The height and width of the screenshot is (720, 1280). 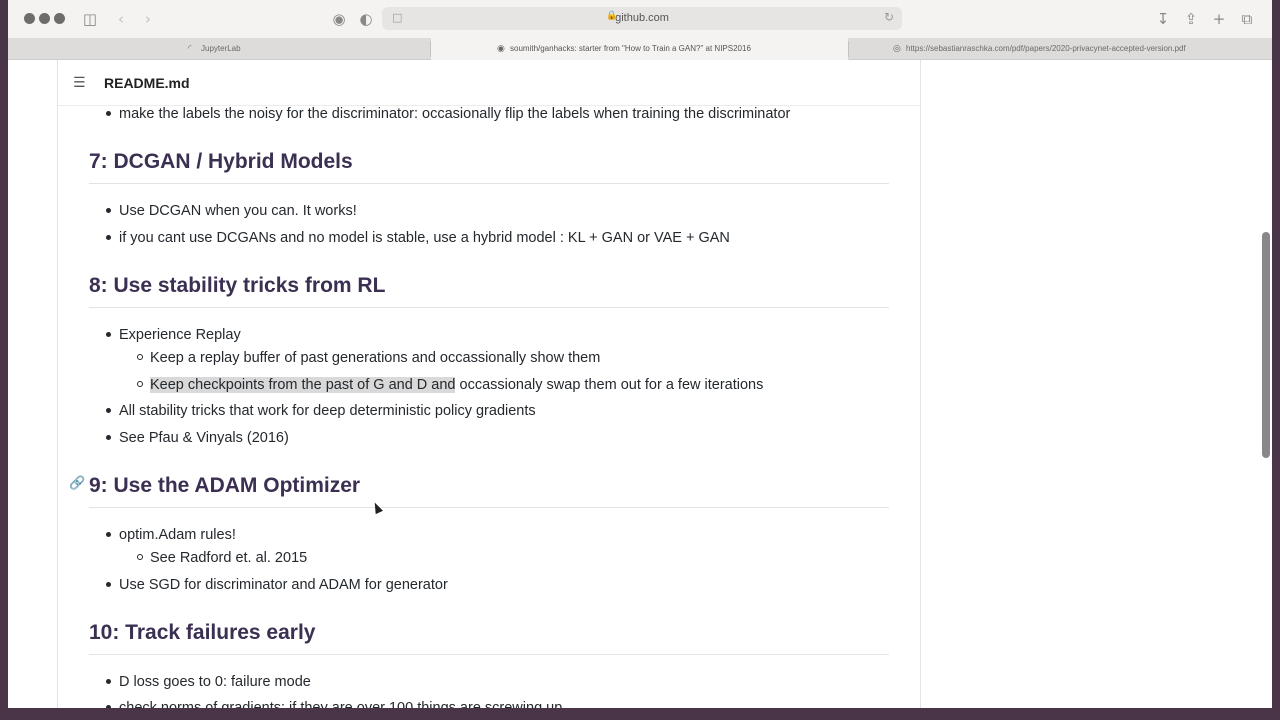 What do you see at coordinates (202, 632) in the screenshot?
I see `section-heading: 10: Track failures early` at bounding box center [202, 632].